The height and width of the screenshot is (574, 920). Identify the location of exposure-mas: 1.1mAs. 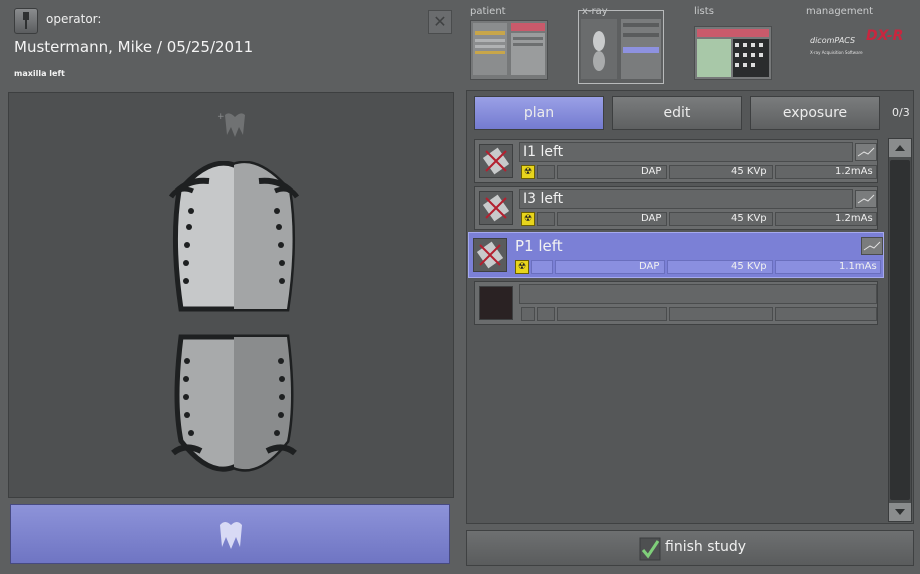
(858, 266).